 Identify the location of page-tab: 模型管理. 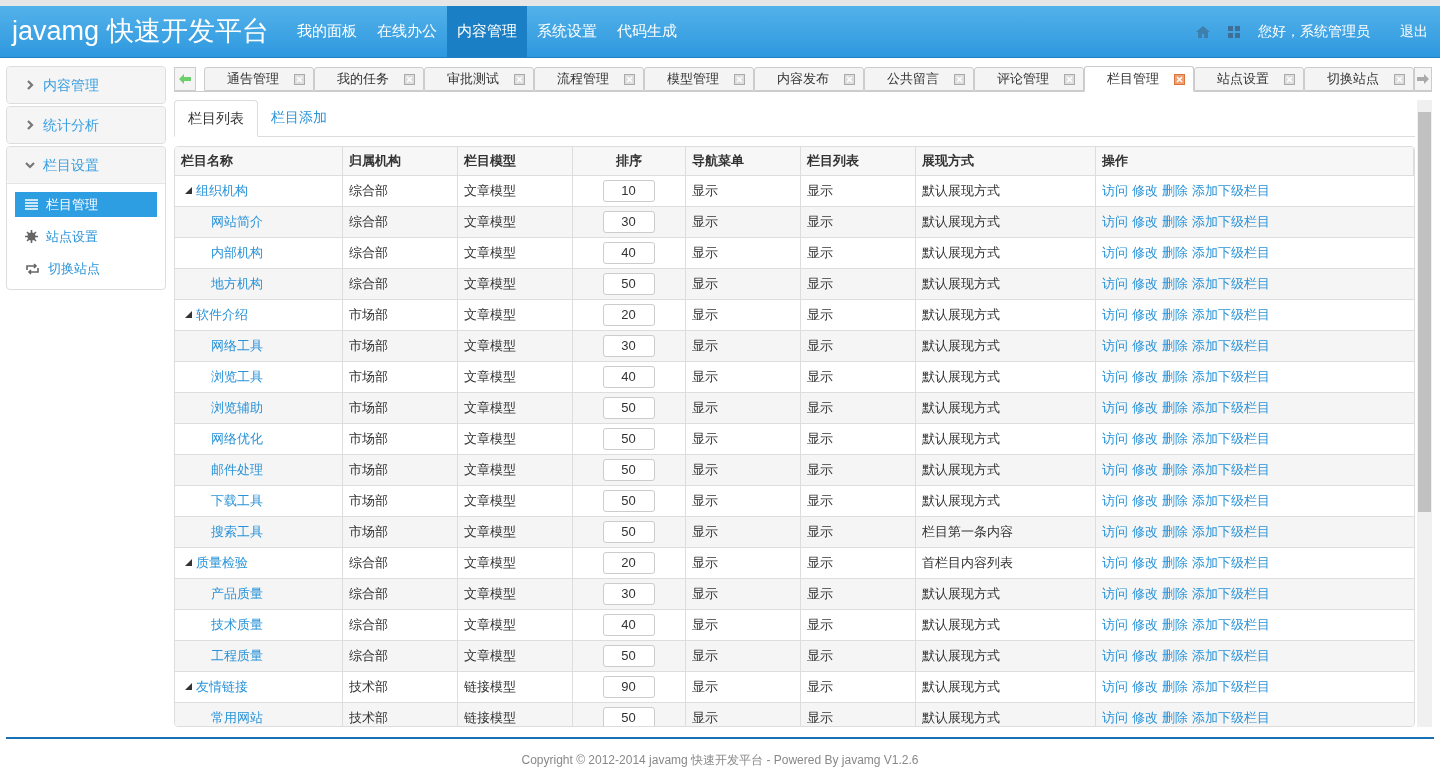
(699, 79).